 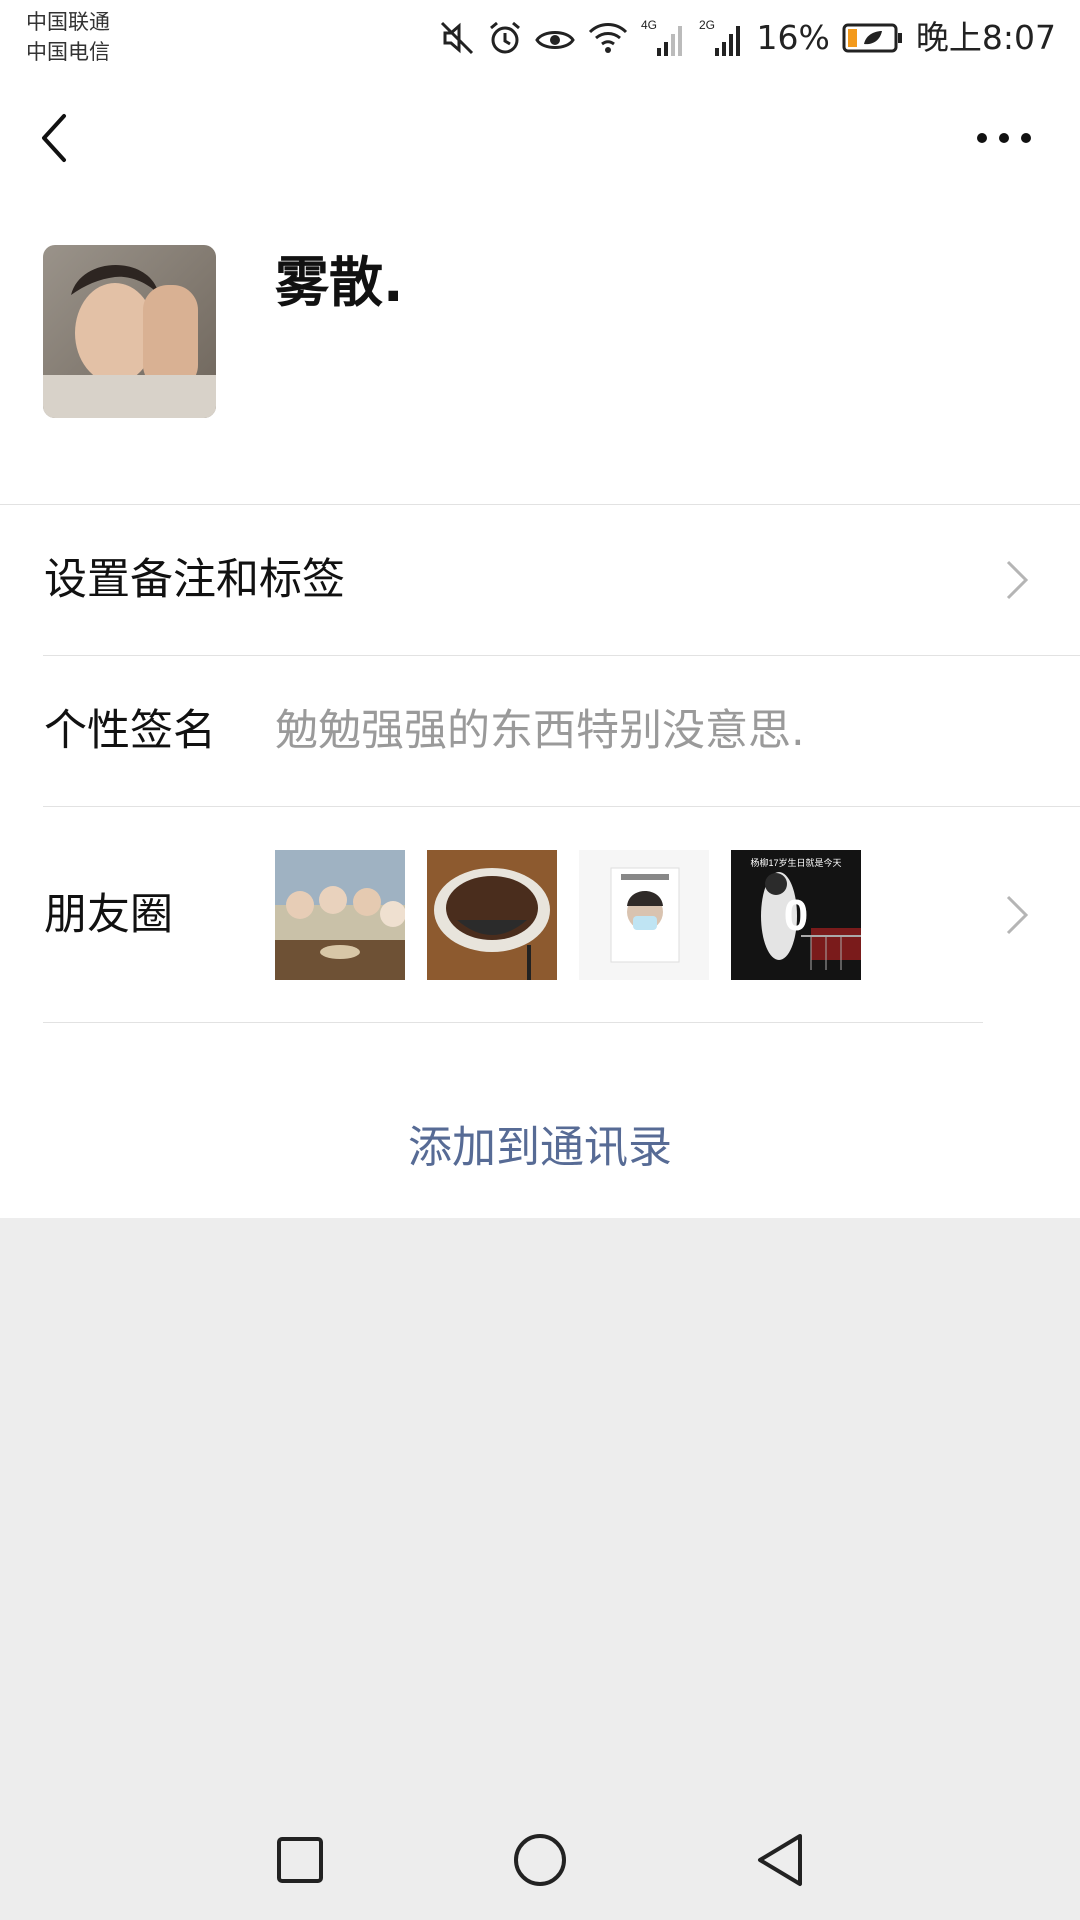 I want to click on battery-icon, so click(x=872, y=38).